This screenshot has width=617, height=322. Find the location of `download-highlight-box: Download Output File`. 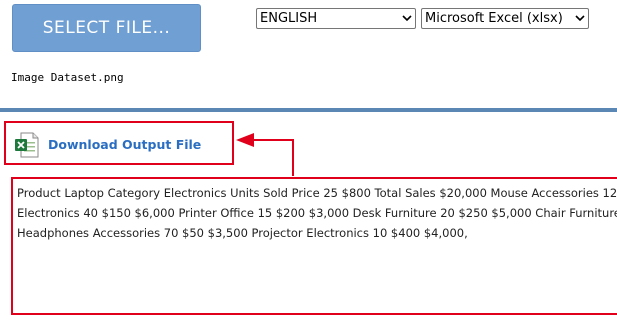

download-highlight-box: Download Output File is located at coordinates (119, 143).